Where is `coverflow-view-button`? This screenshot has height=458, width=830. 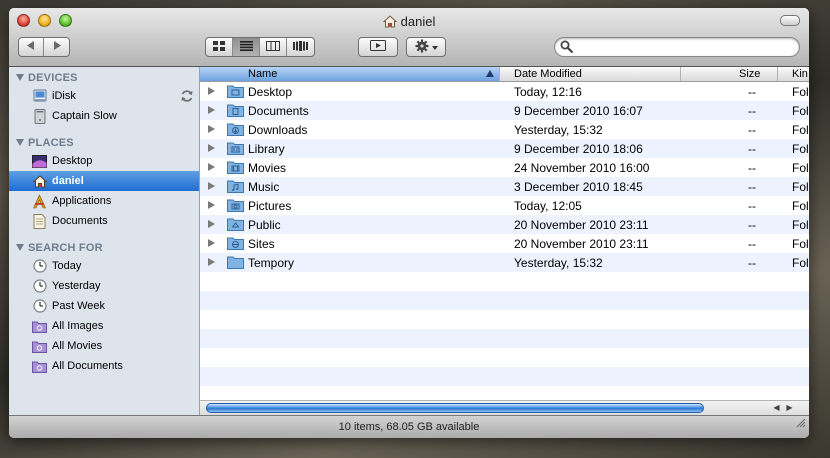 coverflow-view-button is located at coordinates (300, 47).